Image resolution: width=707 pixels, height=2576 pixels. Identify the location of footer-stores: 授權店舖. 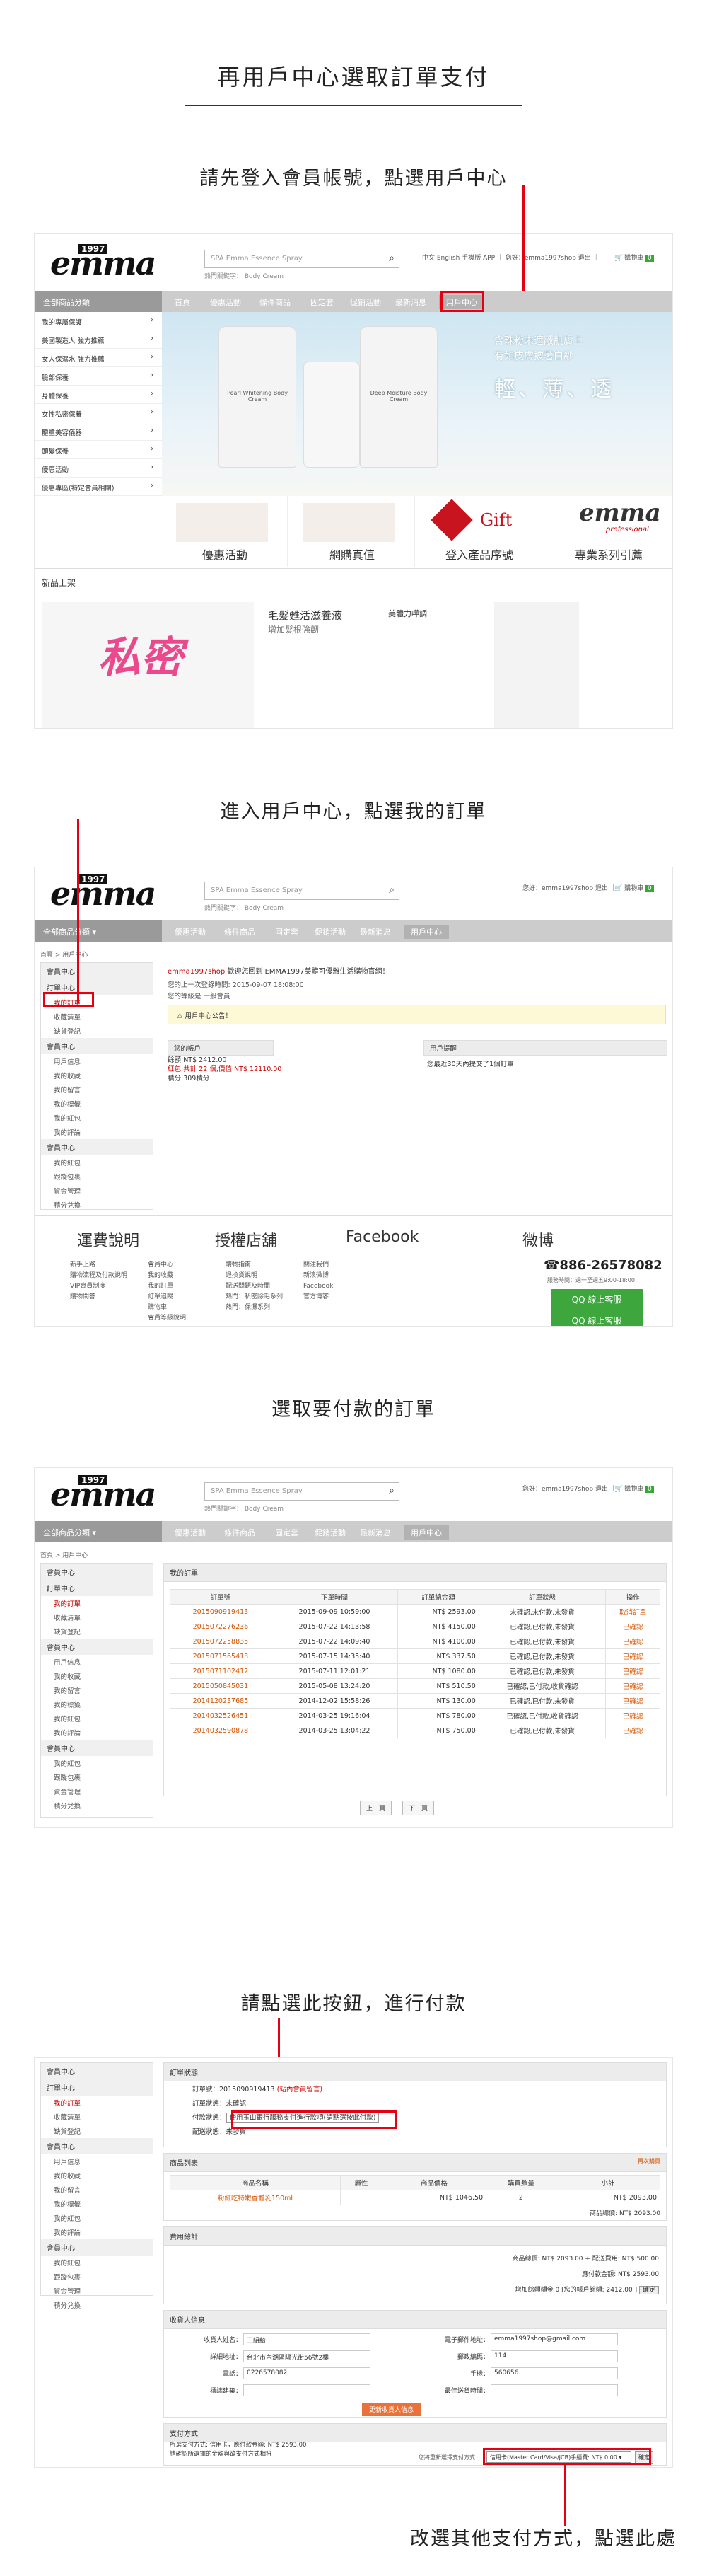
(246, 1239).